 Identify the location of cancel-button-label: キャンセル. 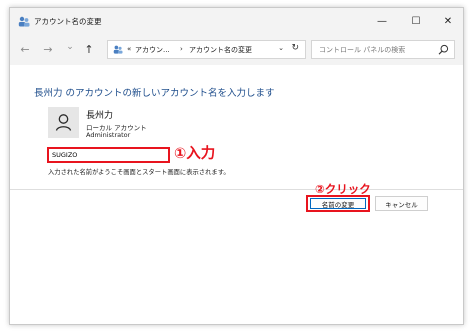
(401, 204).